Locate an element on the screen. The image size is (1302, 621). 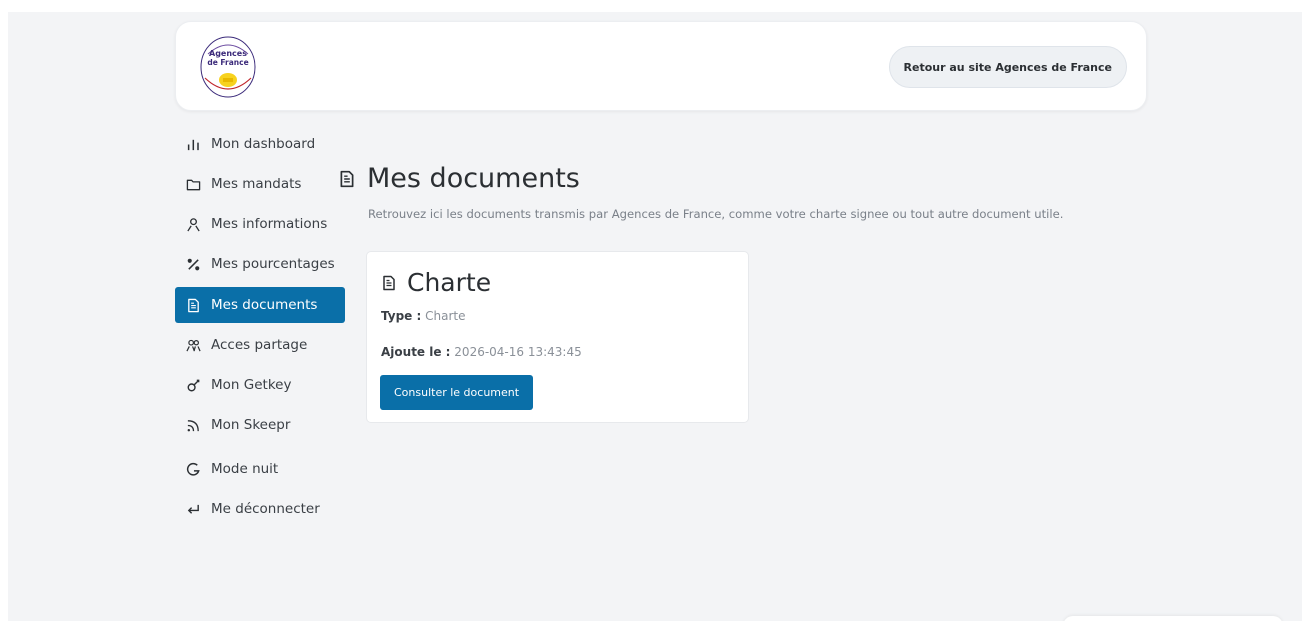
sidebar-item-label: Mes mandats is located at coordinates (256, 184).